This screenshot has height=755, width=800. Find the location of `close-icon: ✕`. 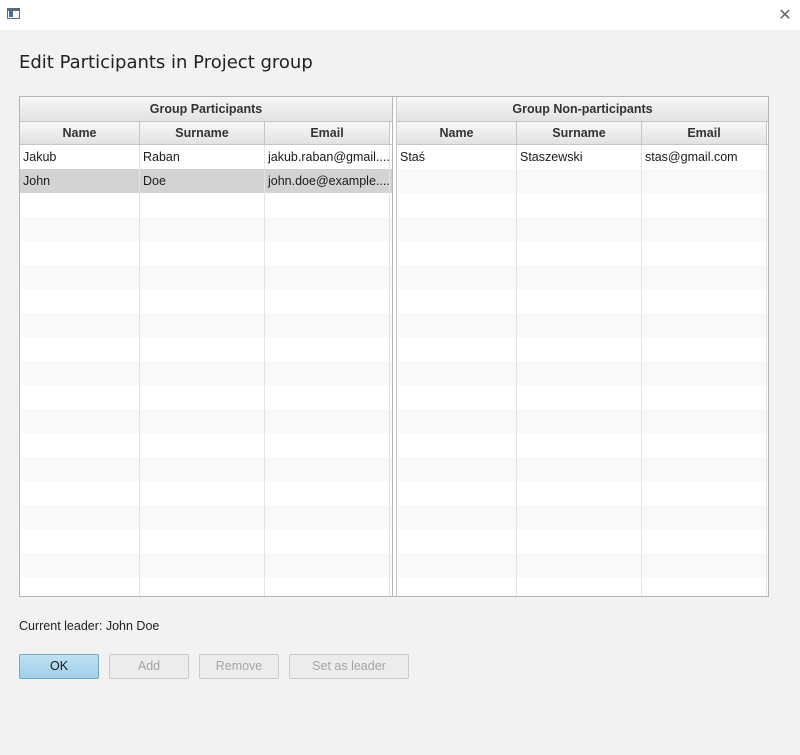

close-icon: ✕ is located at coordinates (785, 15).